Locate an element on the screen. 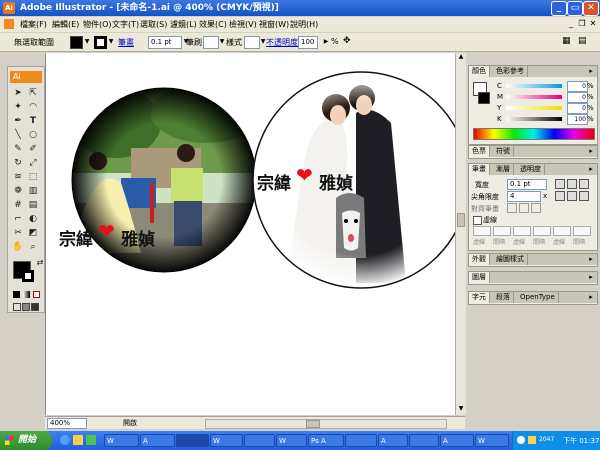 The width and height of the screenshot is (600, 450). scroll-up-icon: ▲ is located at coordinates (461, 57).